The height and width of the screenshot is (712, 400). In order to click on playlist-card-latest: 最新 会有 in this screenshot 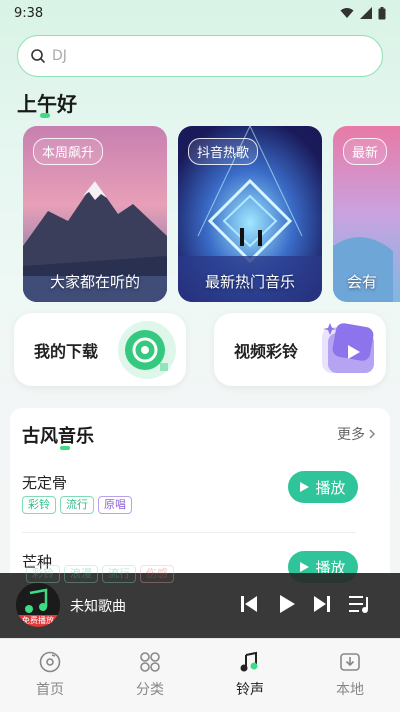, I will do `click(366, 214)`.